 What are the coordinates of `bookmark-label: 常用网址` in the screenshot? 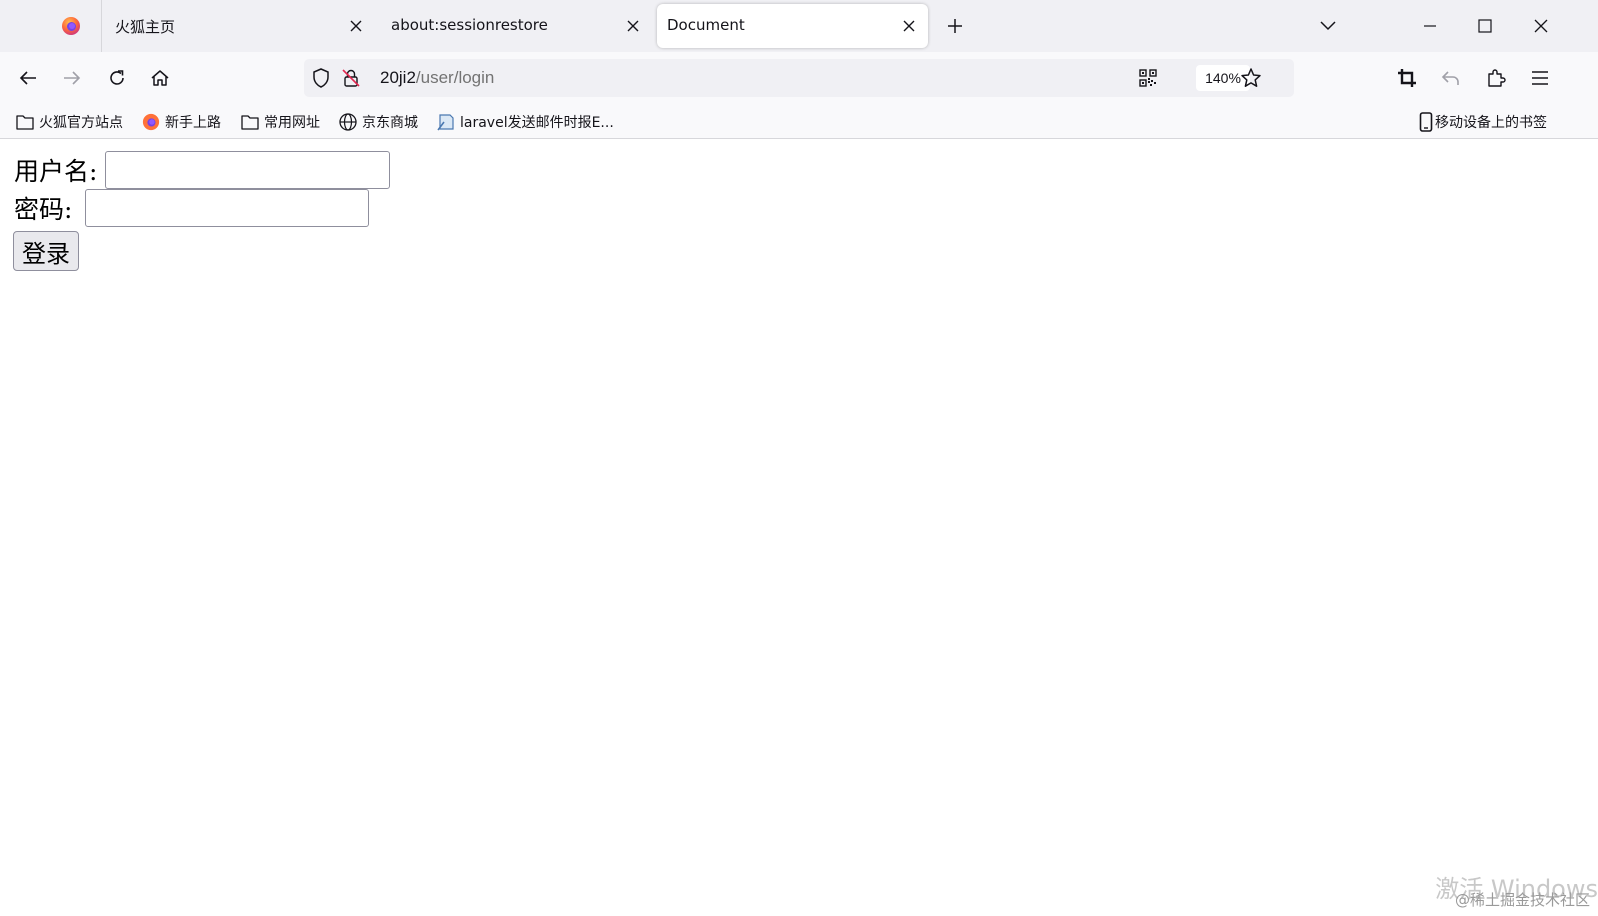 It's located at (292, 123).